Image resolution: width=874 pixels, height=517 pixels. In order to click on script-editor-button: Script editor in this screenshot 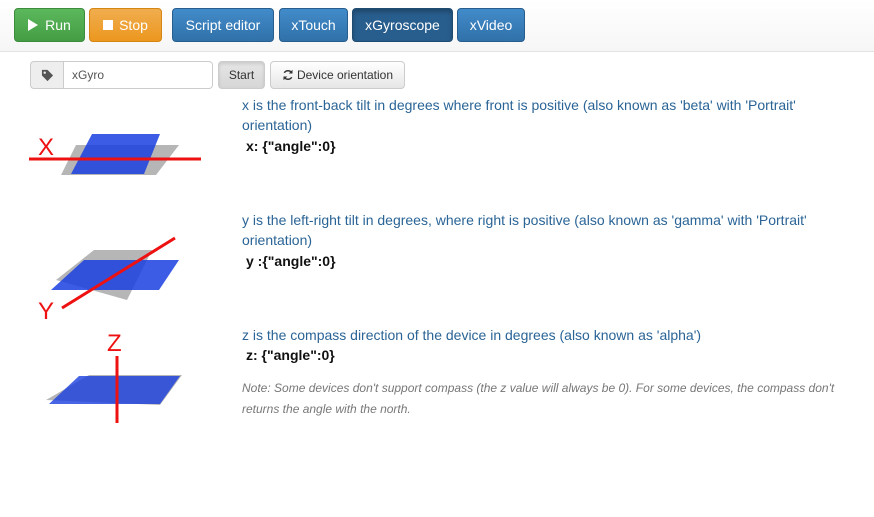, I will do `click(223, 25)`.